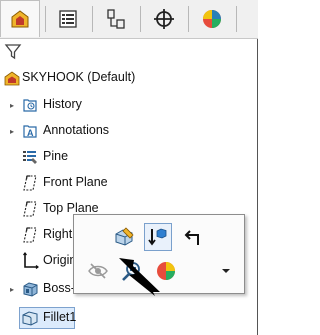  I want to click on edit-sketch-button, so click(192, 237).